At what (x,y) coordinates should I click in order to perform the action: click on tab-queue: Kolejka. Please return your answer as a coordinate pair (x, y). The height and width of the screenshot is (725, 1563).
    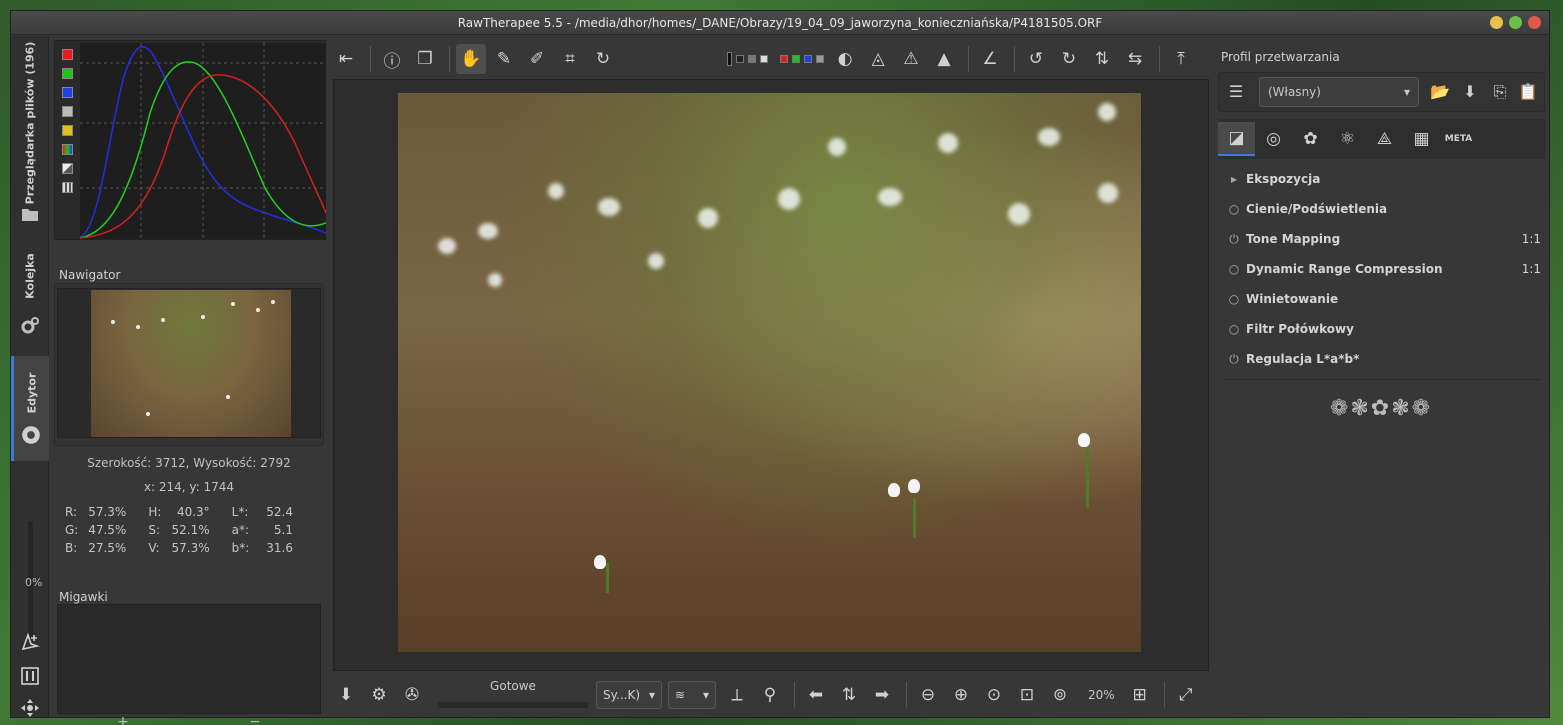
    Looking at the image, I should click on (30, 276).